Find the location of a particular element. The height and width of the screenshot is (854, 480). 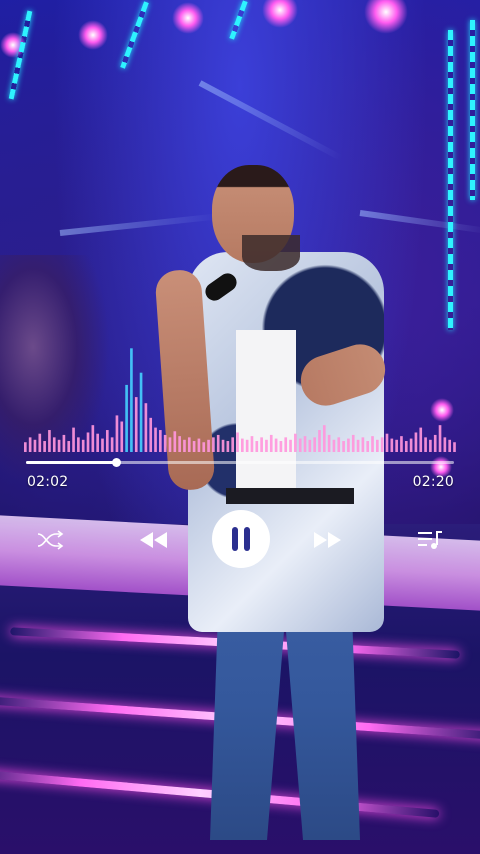

shuffle-button is located at coordinates (50, 540).